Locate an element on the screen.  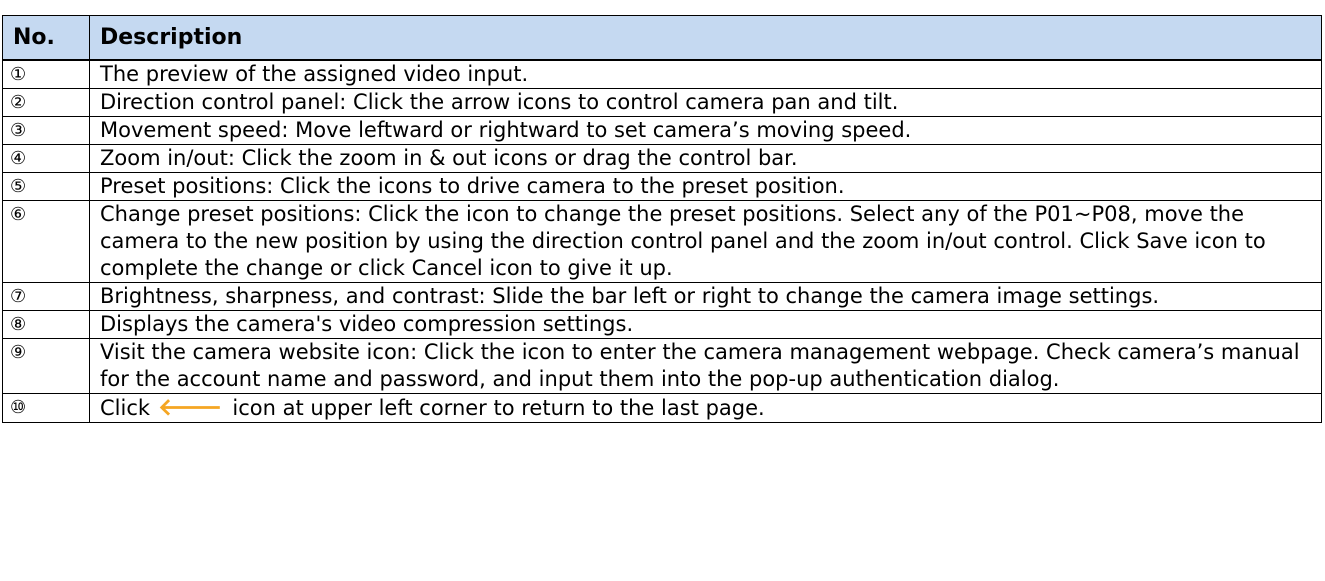
row-number: ⑧ is located at coordinates (46, 324).